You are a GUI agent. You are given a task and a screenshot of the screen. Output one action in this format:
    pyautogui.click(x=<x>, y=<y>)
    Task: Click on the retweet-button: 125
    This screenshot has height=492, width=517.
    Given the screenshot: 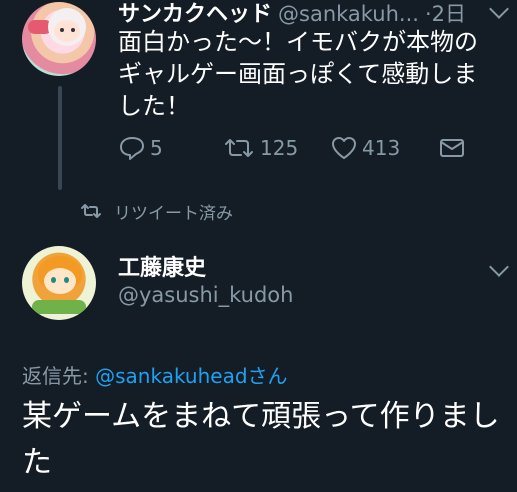 What is the action you would take?
    pyautogui.click(x=260, y=148)
    